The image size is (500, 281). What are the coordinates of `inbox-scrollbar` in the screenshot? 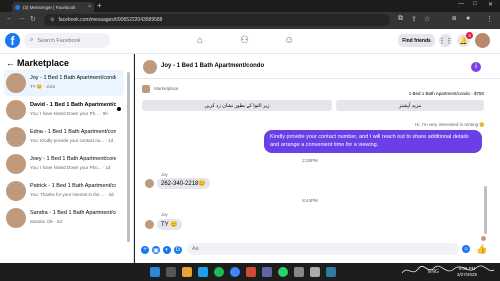 It's located at (128, 157).